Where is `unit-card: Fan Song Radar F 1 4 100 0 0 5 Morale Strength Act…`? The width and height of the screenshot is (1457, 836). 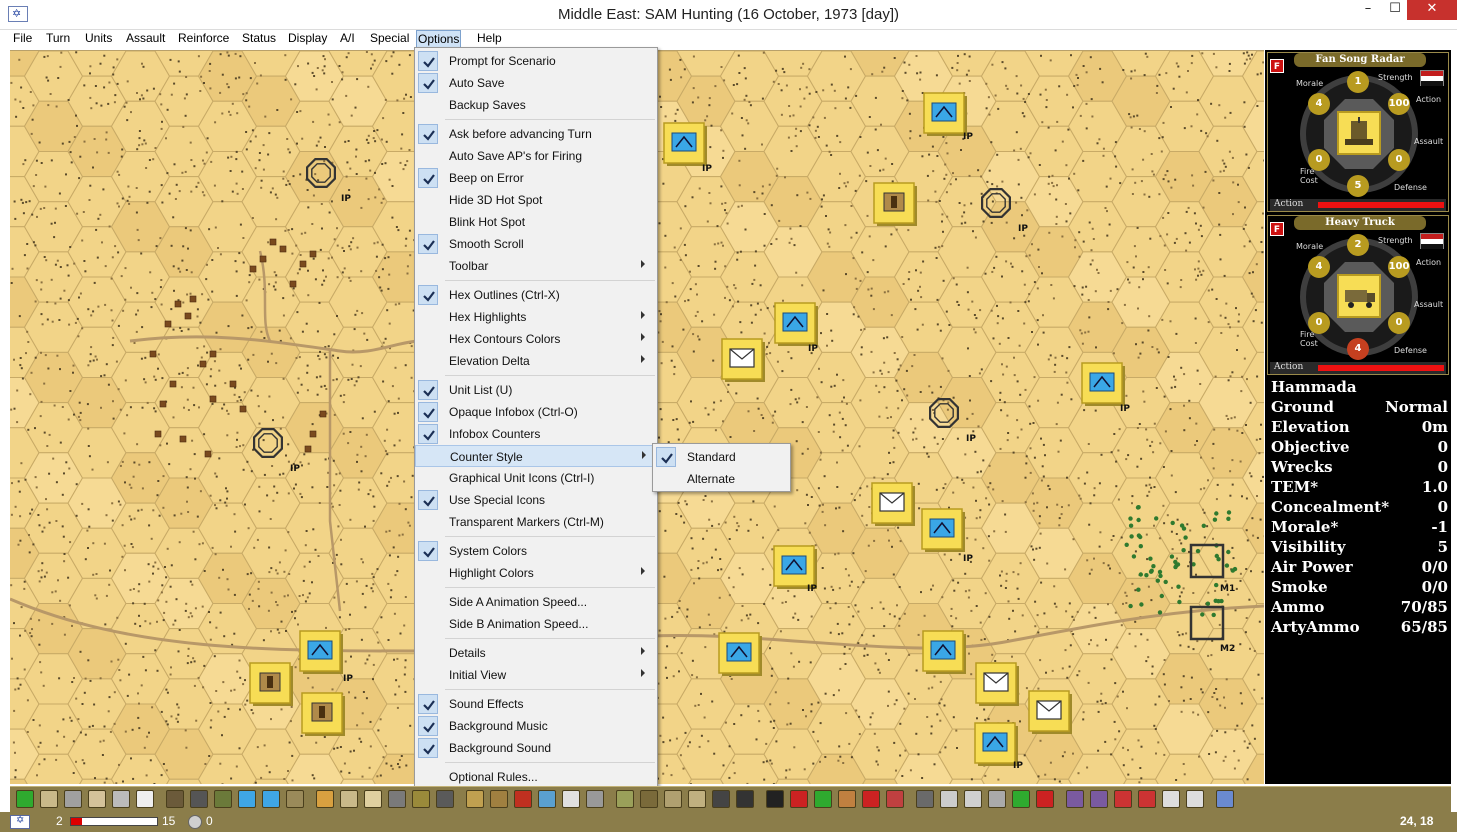
unit-card: Fan Song Radar F 1 4 100 0 0 5 Morale Strength Act… is located at coordinates (1358, 132).